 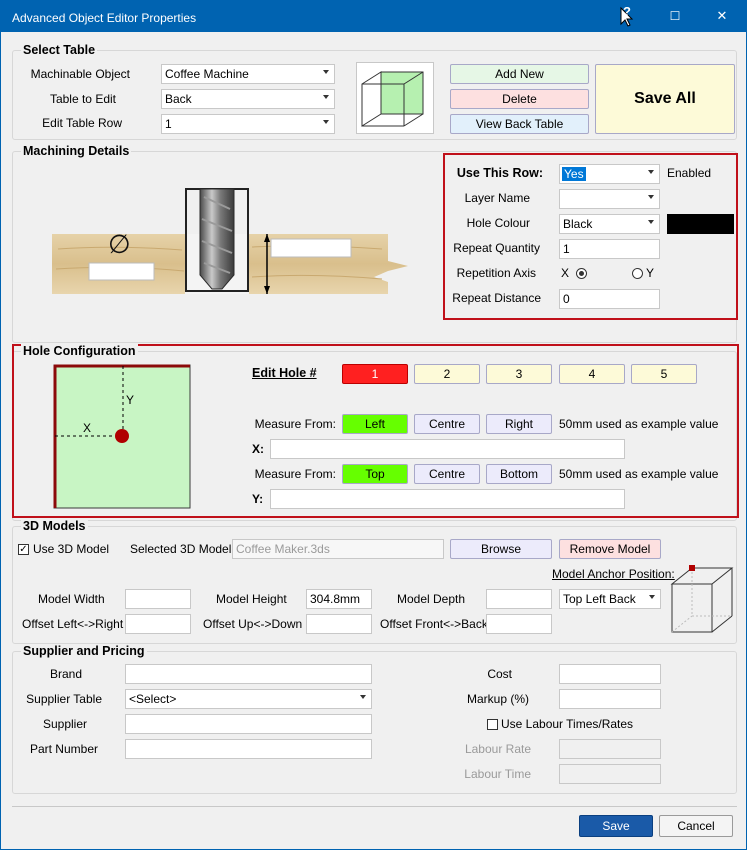 I want to click on measure-bottom-button: Bottom, so click(x=519, y=474).